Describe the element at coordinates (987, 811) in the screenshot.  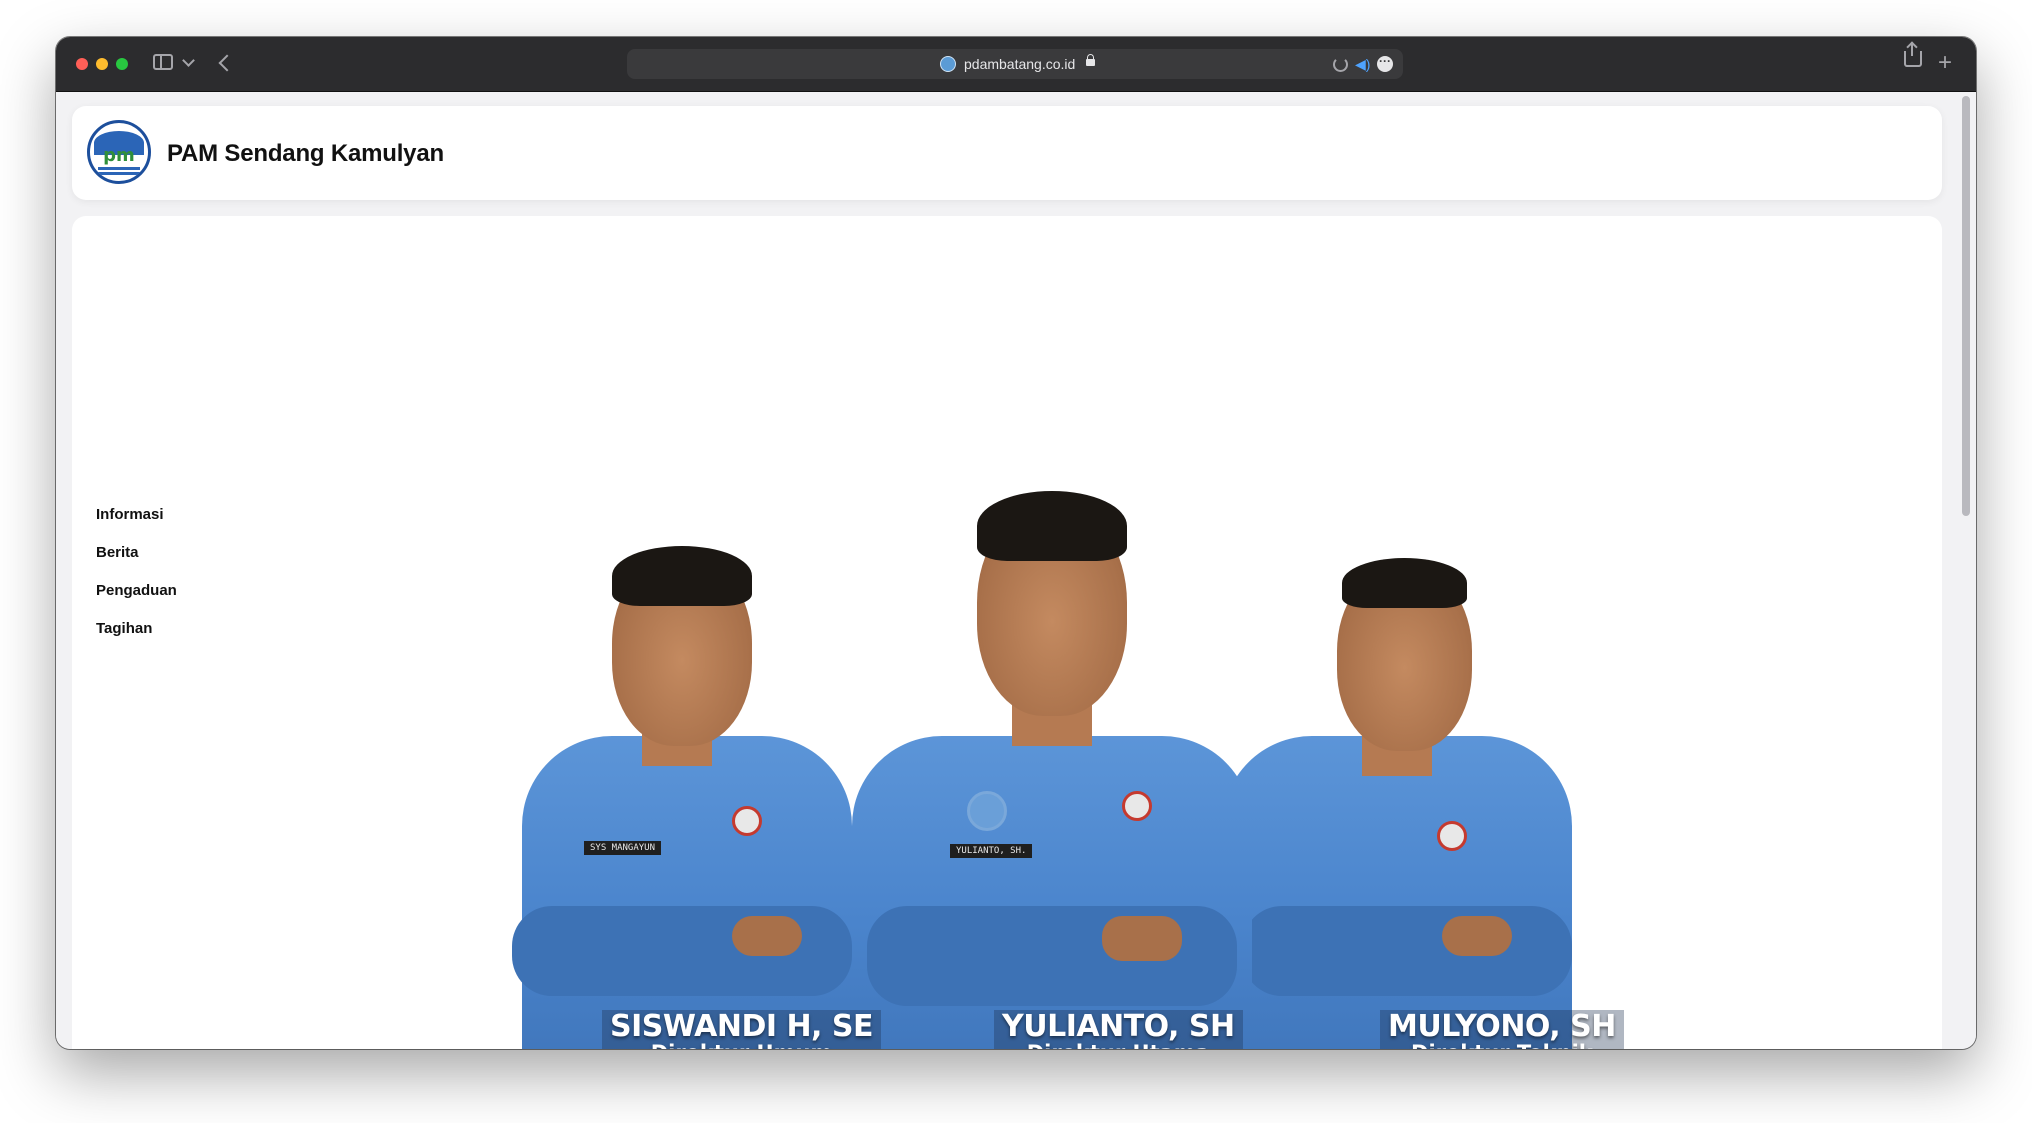
I see `batang-badge` at that location.